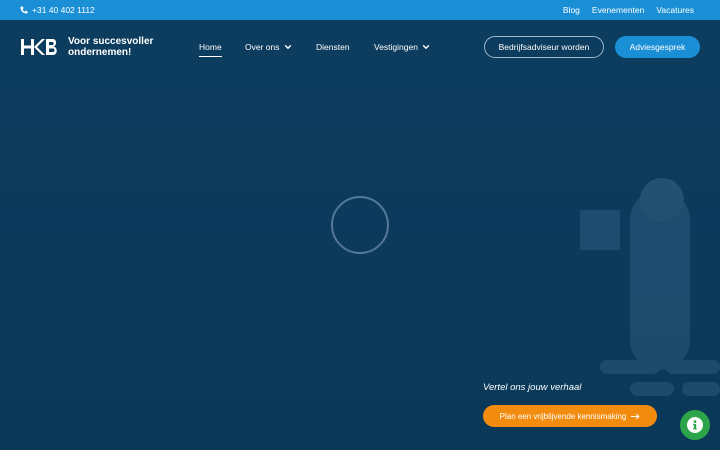 The height and width of the screenshot is (450, 720). I want to click on info-glyph, so click(695, 425).